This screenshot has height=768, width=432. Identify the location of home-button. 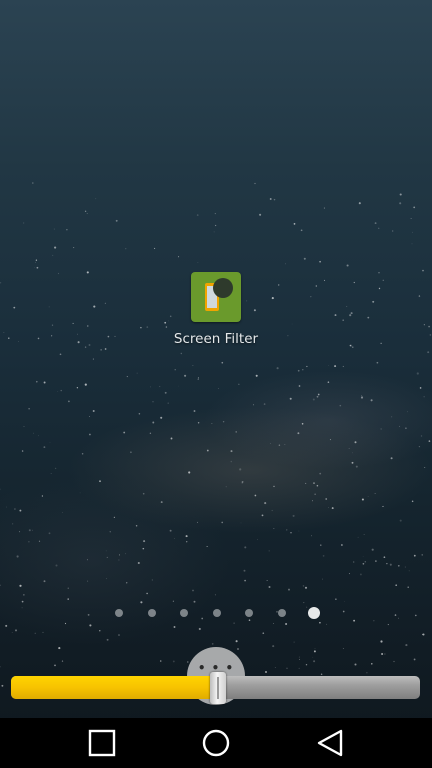
(216, 743).